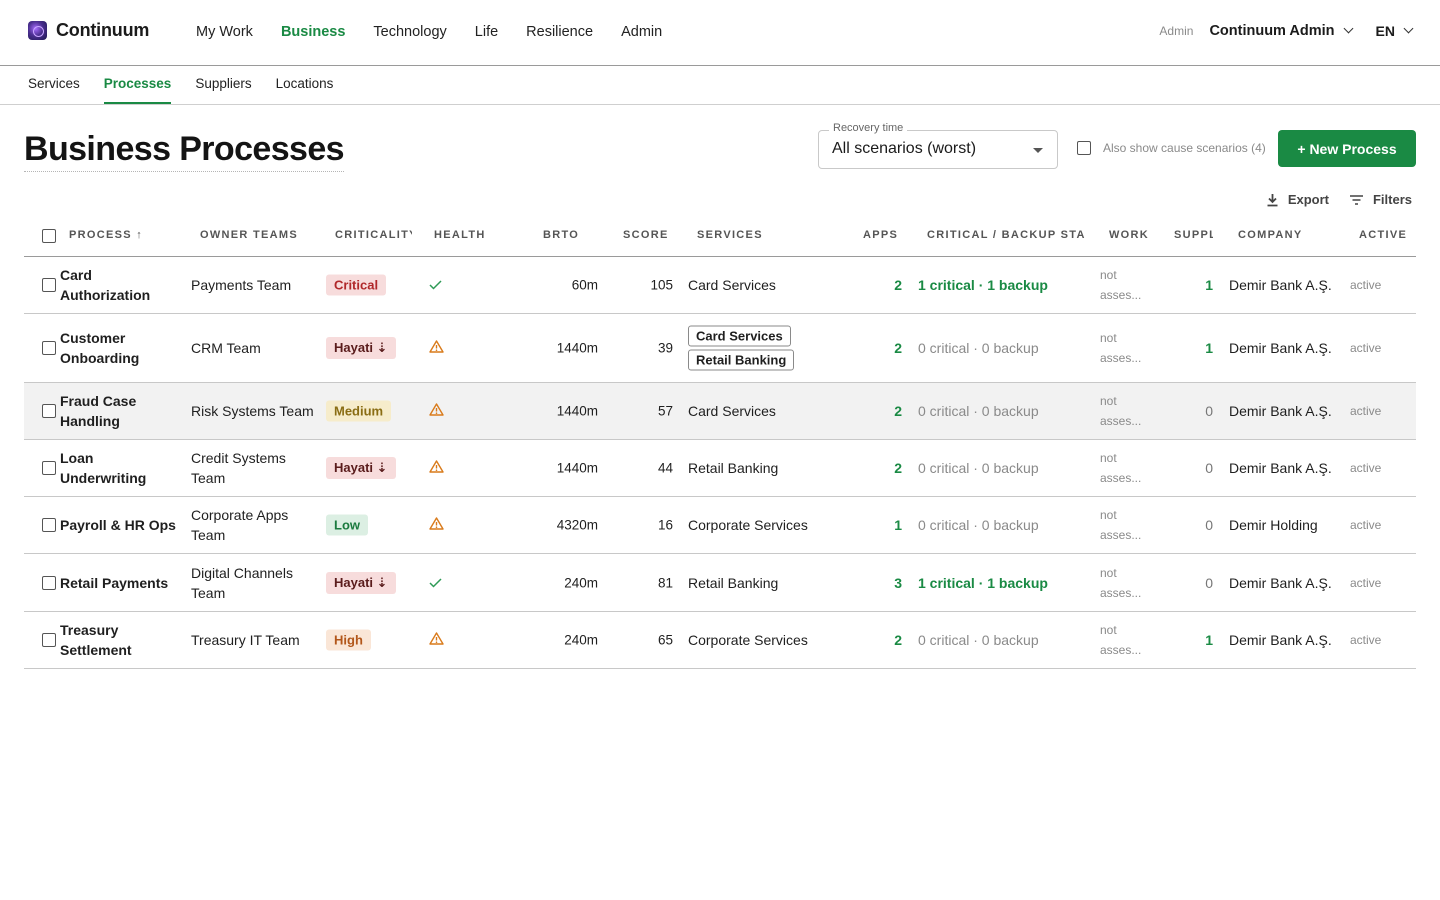 Image resolution: width=1440 pixels, height=900 pixels. Describe the element at coordinates (1392, 199) in the screenshot. I see `filters-label: Filters` at that location.